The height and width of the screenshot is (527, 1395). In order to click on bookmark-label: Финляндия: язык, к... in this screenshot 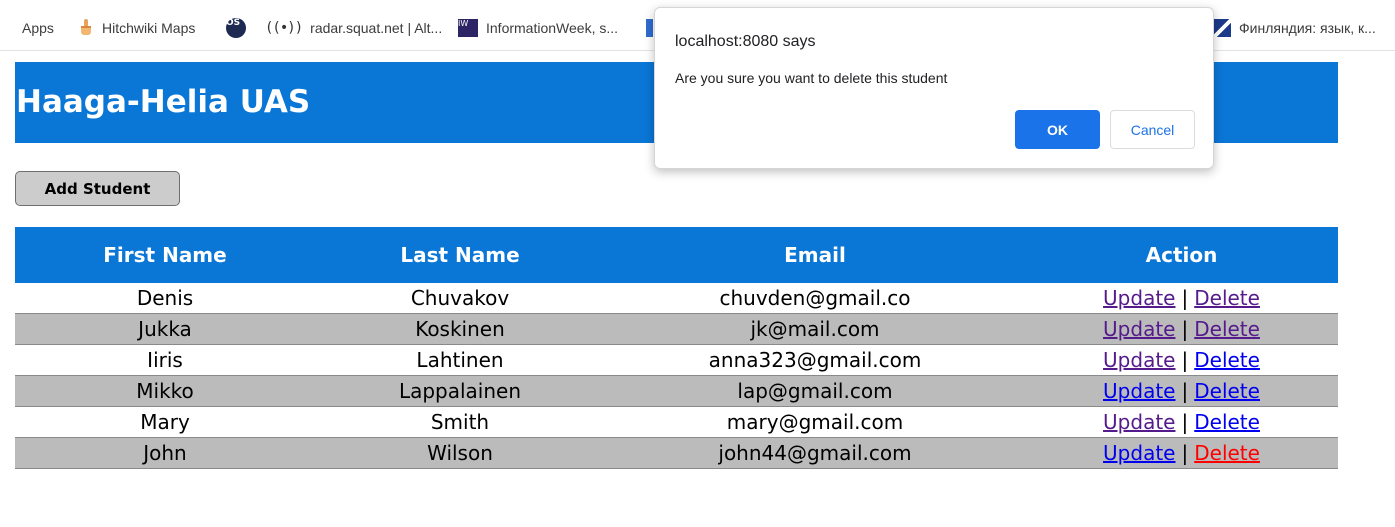, I will do `click(1307, 28)`.